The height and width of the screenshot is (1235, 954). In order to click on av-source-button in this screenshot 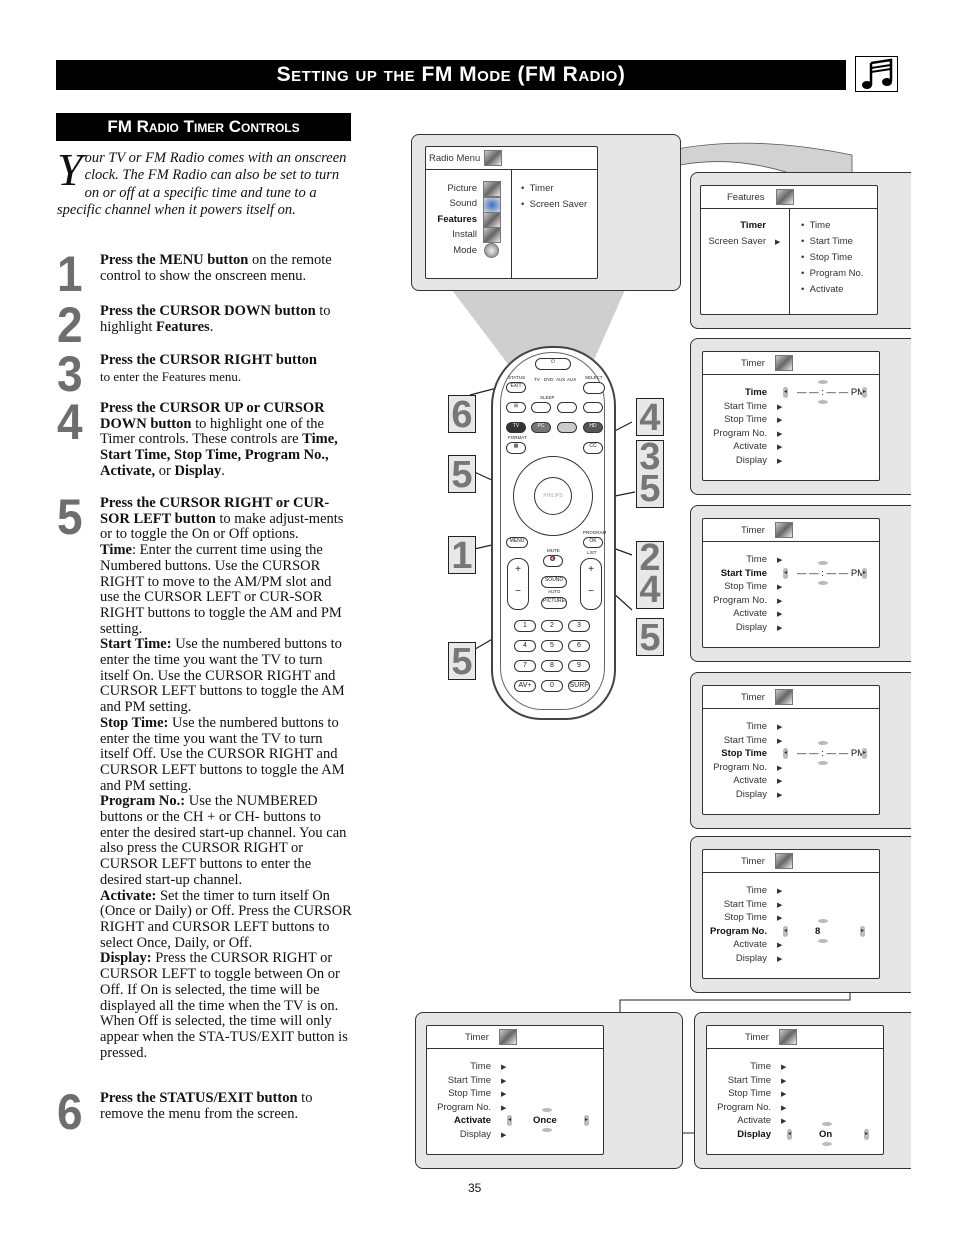, I will do `click(567, 427)`.